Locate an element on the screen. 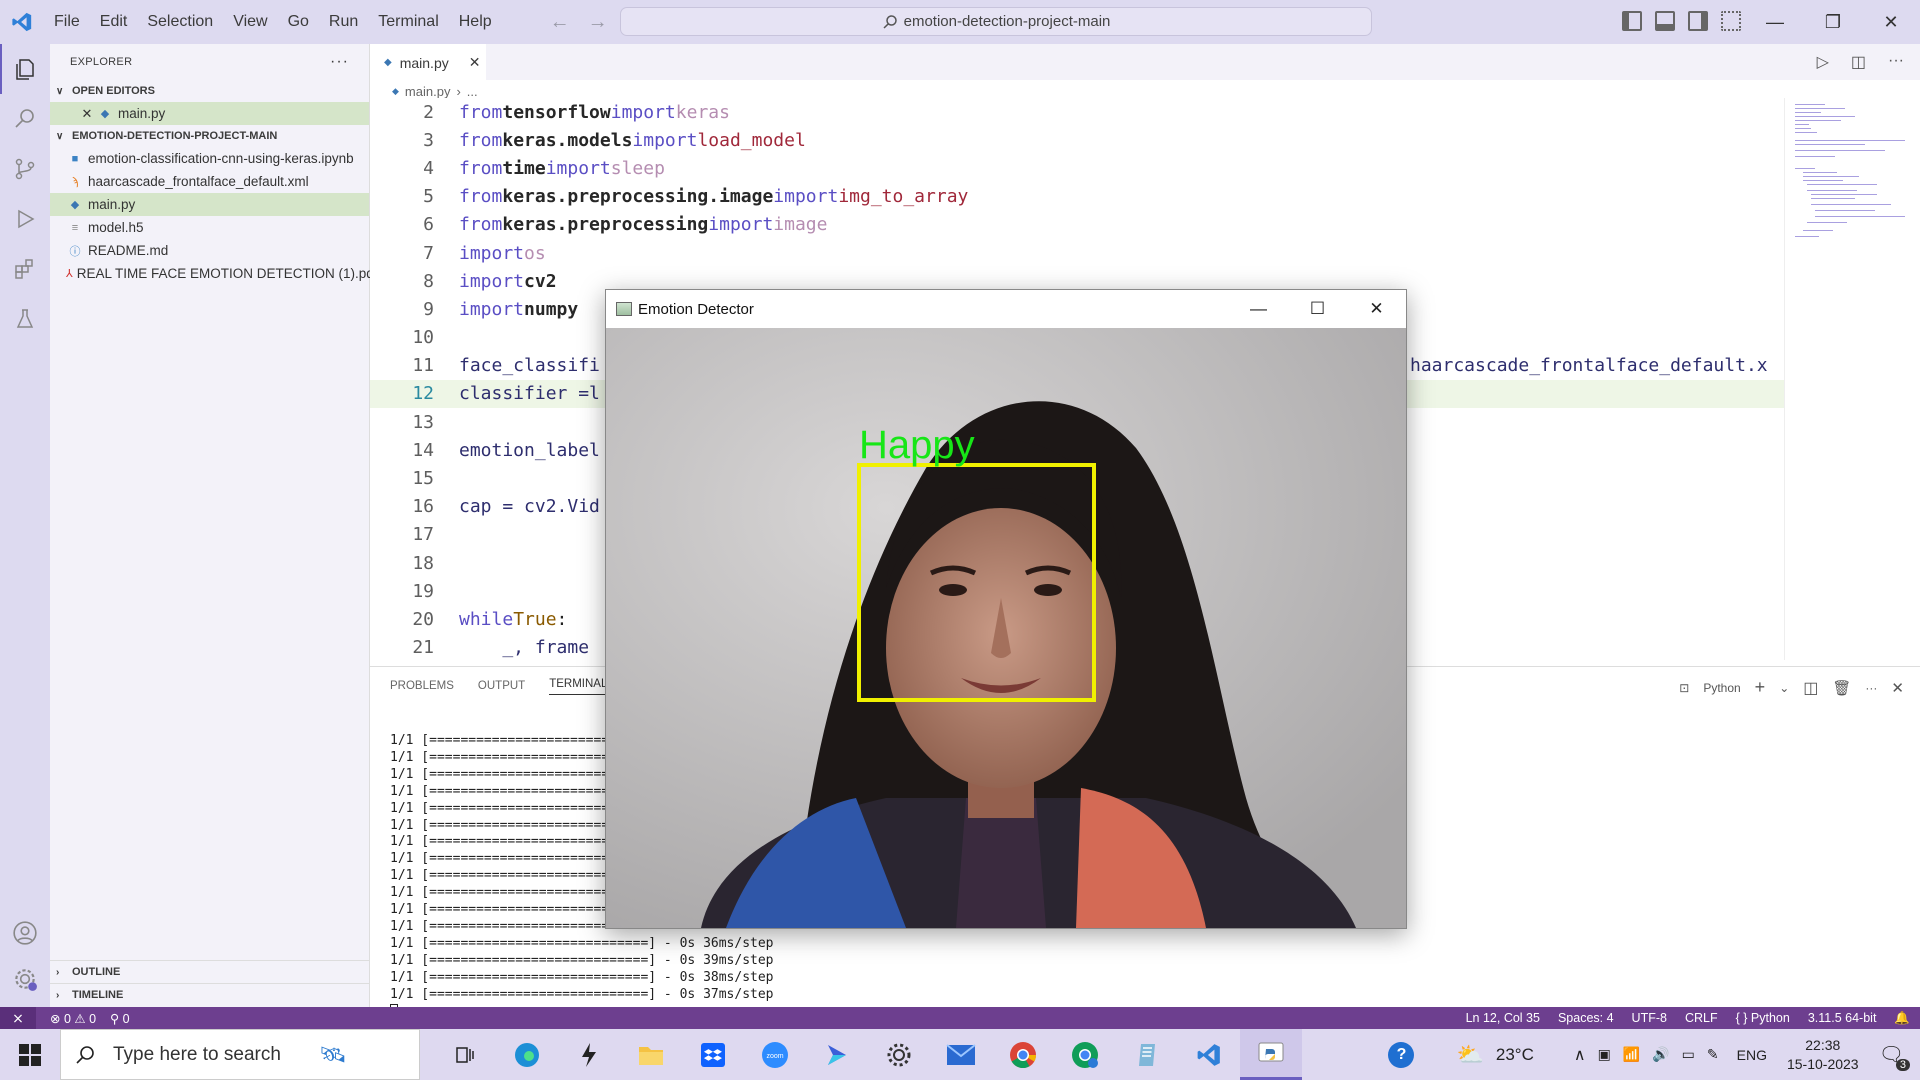 The image size is (1920, 1080). open-editor-item: ✕ ◆ main.py is located at coordinates (209, 113).